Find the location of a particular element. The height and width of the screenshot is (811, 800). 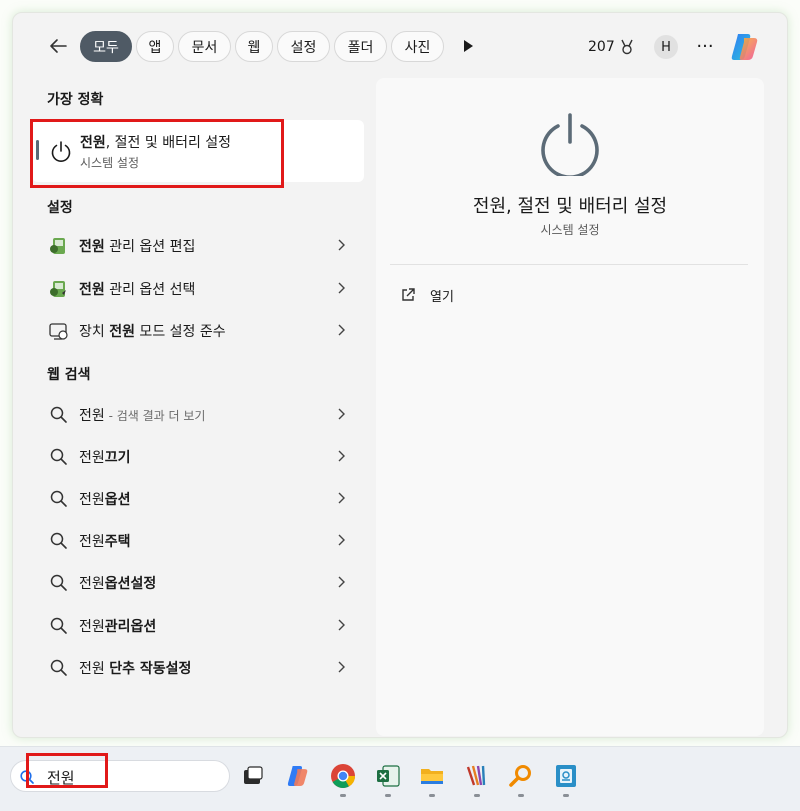

search-magnifier-app-icon is located at coordinates (520, 776).